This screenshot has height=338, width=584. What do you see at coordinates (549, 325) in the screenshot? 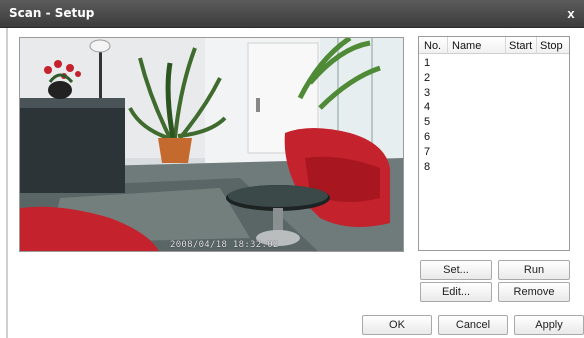
I see `apply-button: Apply` at bounding box center [549, 325].